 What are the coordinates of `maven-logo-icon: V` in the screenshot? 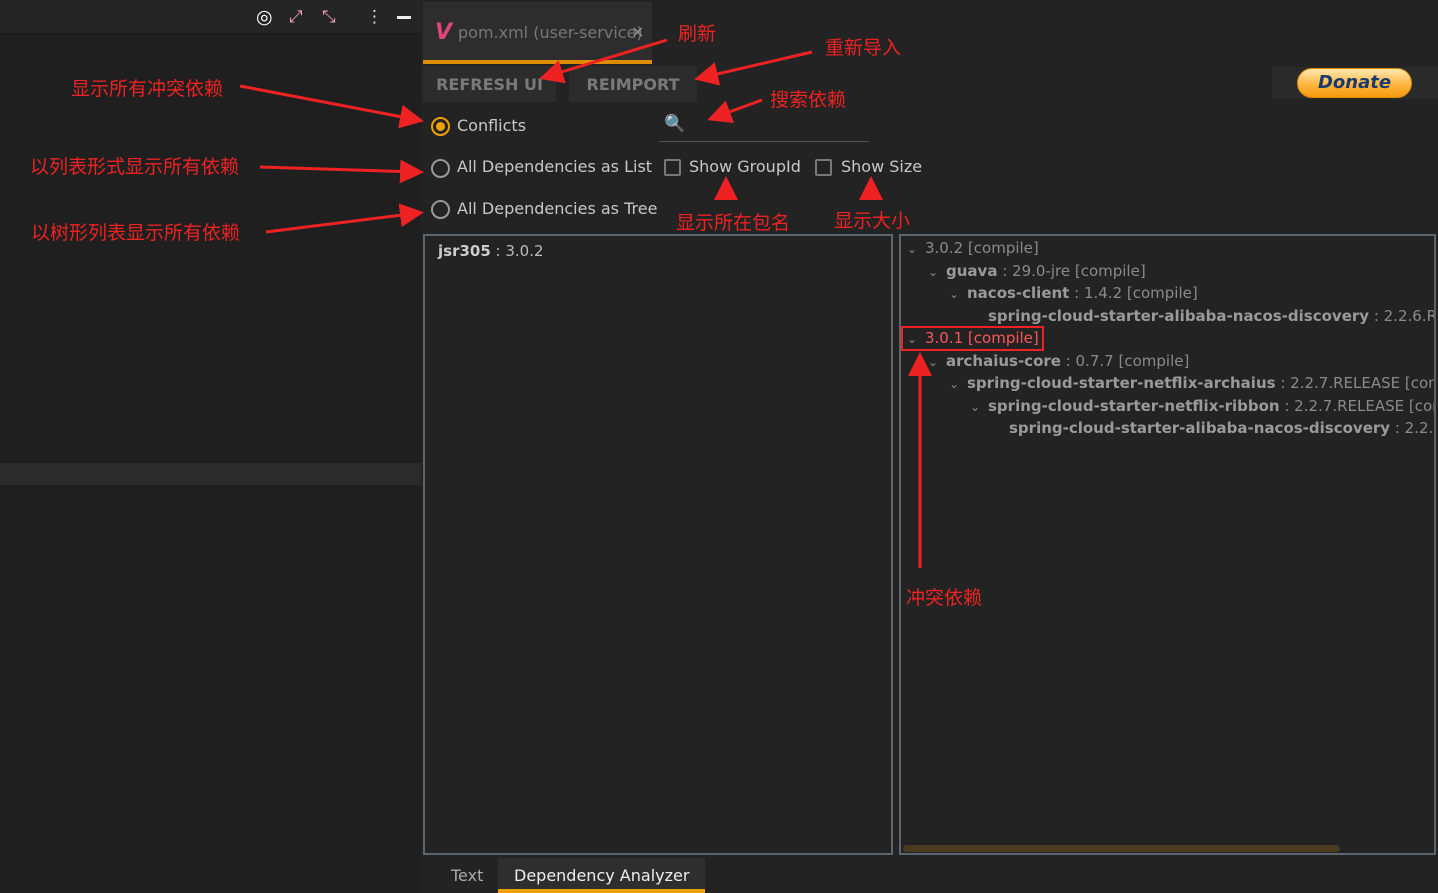 It's located at (444, 32).